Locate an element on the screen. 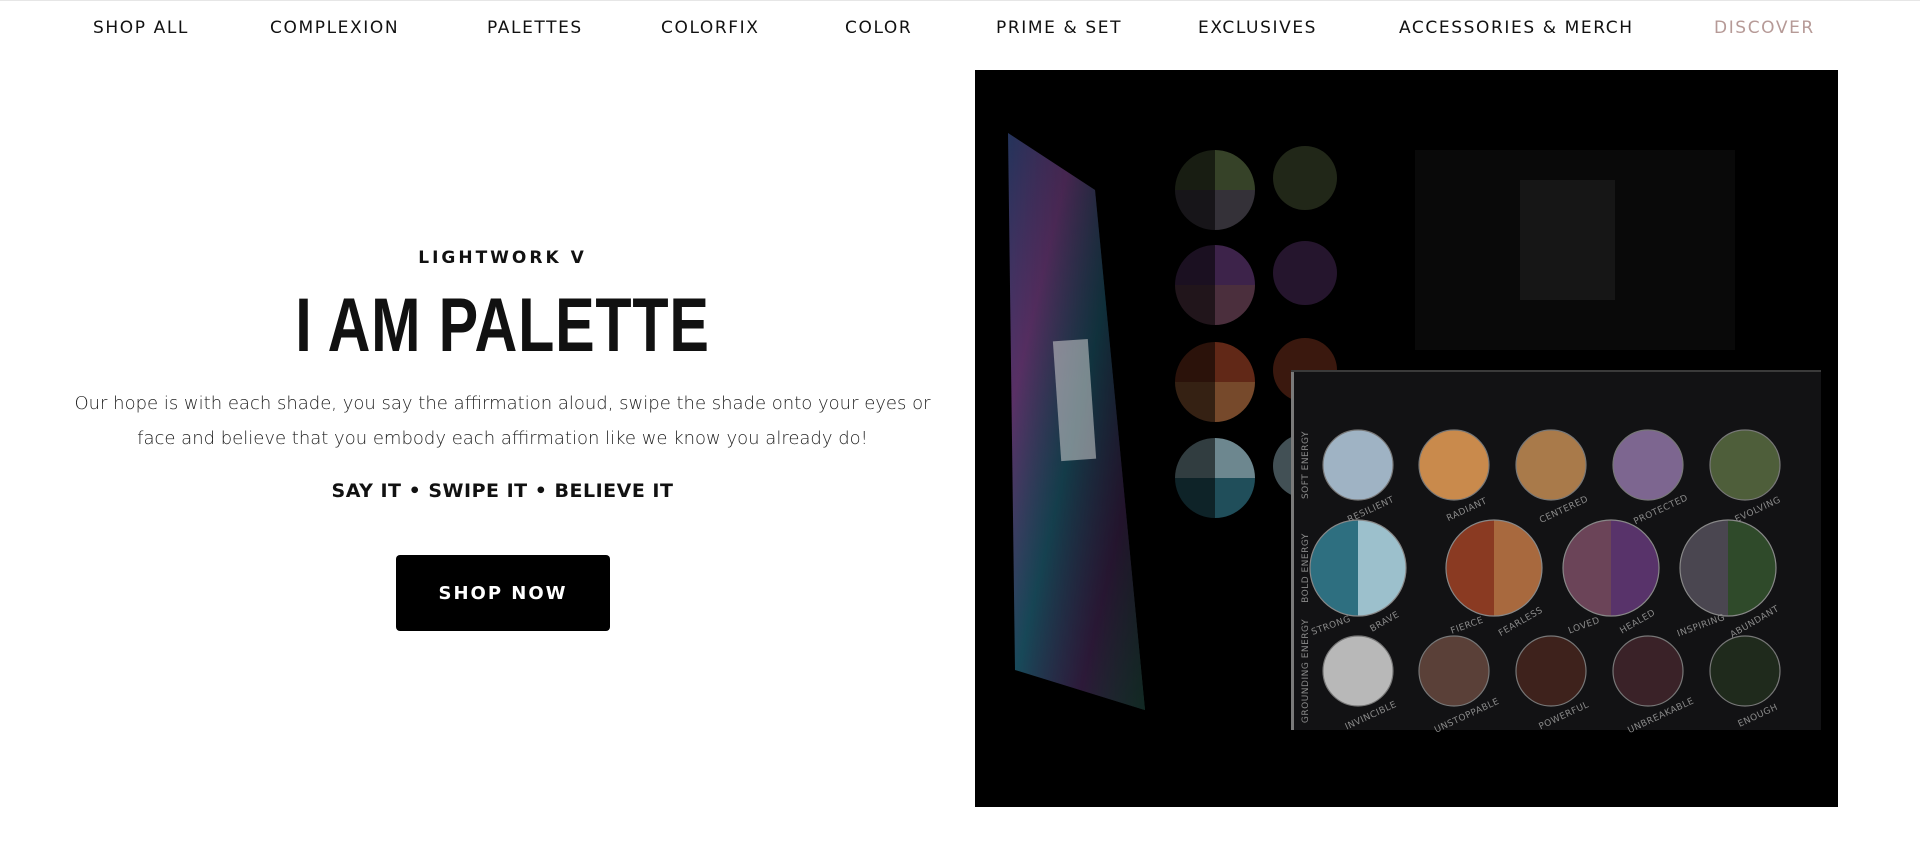  hero-tagline: SAY IT • SWIPE IT • BELIEVE IT is located at coordinates (502, 491).